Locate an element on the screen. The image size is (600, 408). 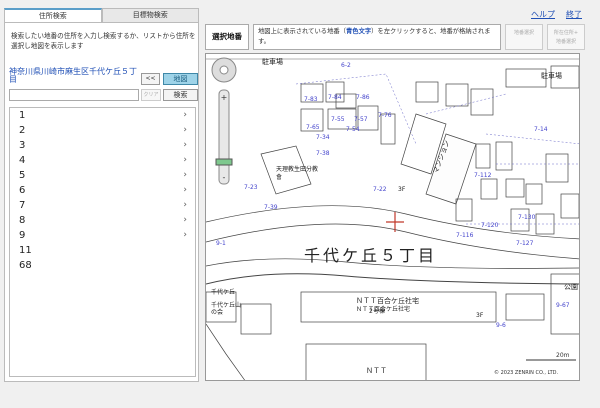
clear-button: クリア is located at coordinates (151, 95).